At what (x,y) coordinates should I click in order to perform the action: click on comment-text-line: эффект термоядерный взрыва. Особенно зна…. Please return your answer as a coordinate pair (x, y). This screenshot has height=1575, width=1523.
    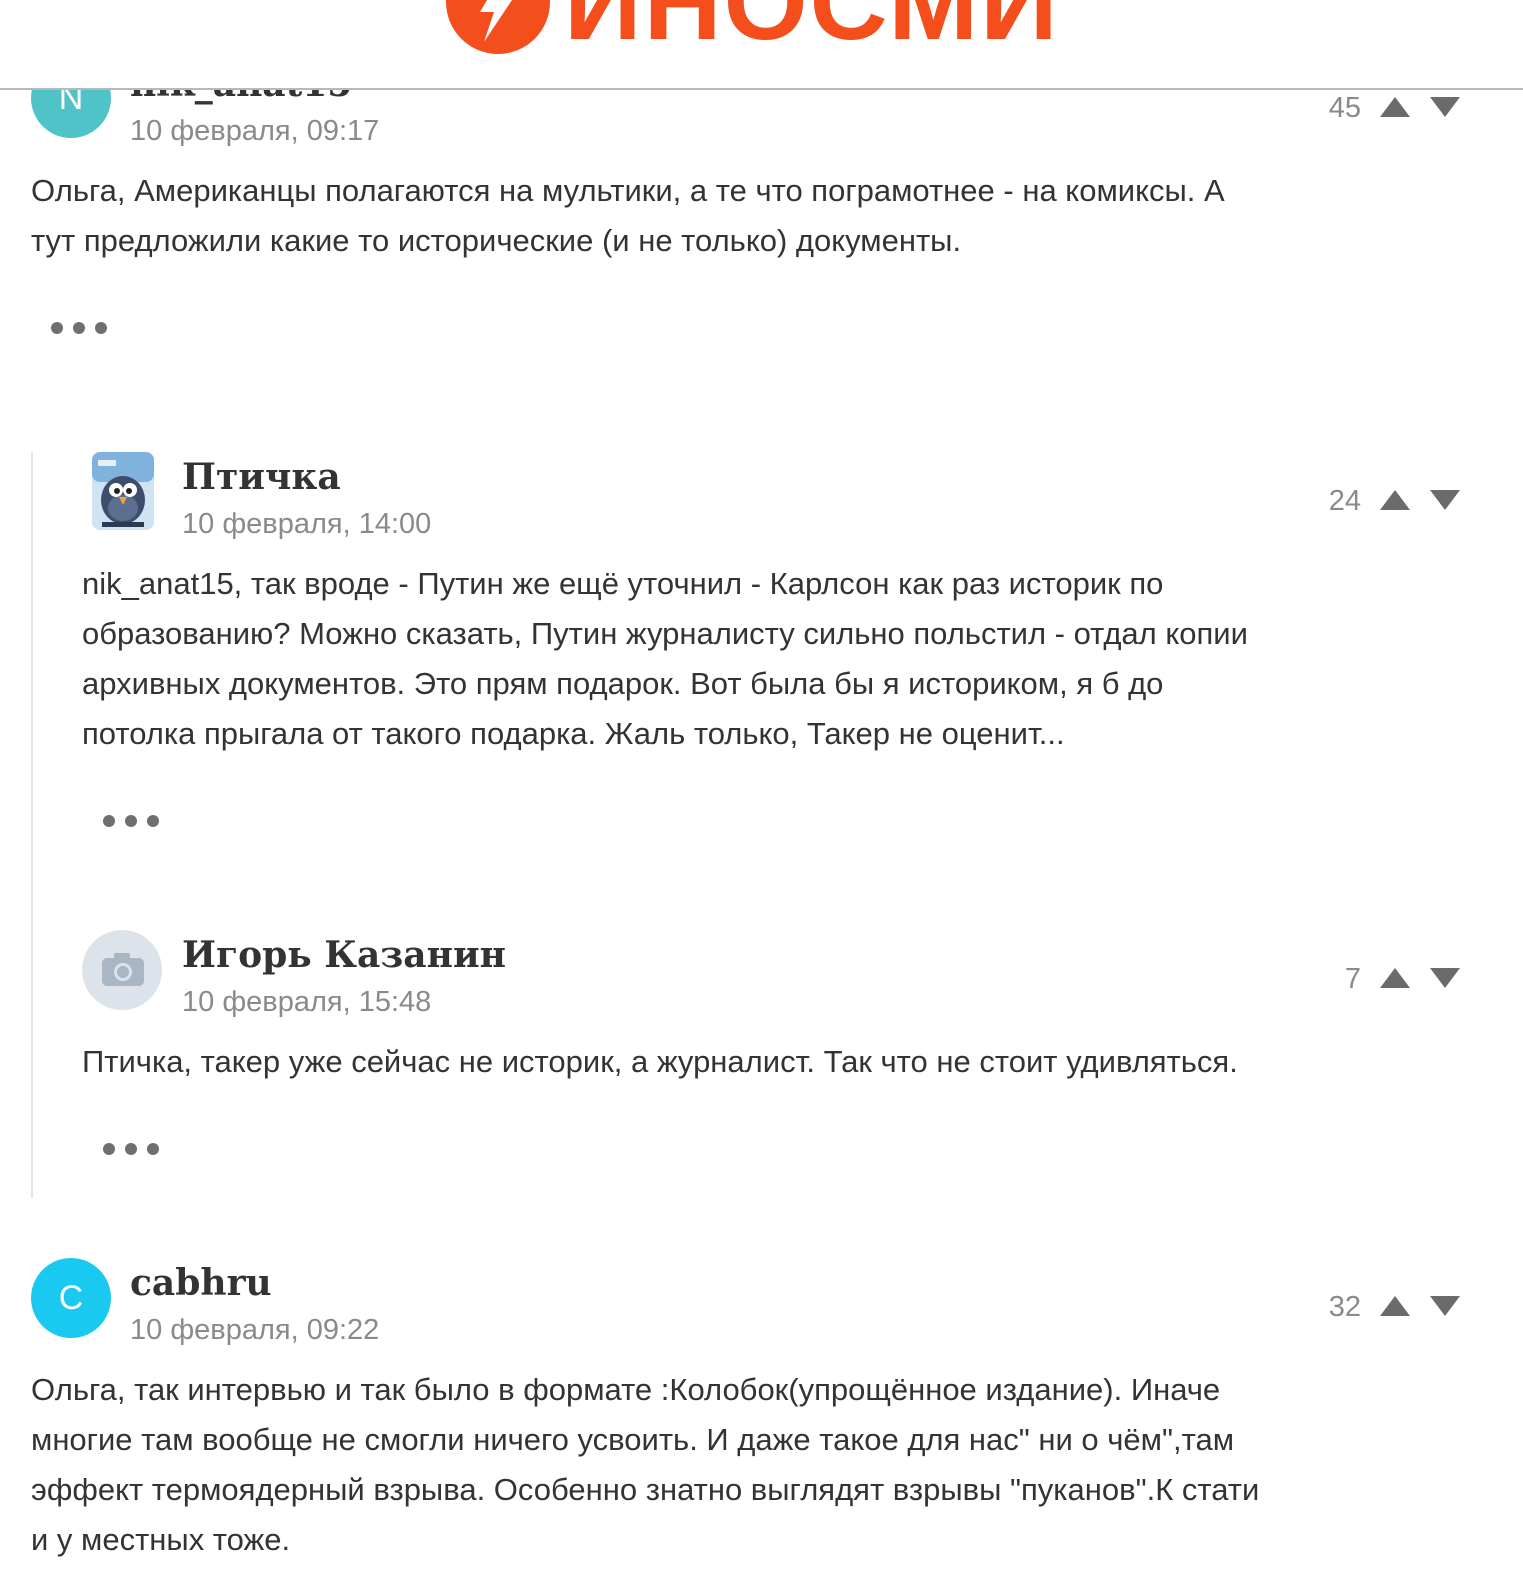
    Looking at the image, I should click on (645, 1489).